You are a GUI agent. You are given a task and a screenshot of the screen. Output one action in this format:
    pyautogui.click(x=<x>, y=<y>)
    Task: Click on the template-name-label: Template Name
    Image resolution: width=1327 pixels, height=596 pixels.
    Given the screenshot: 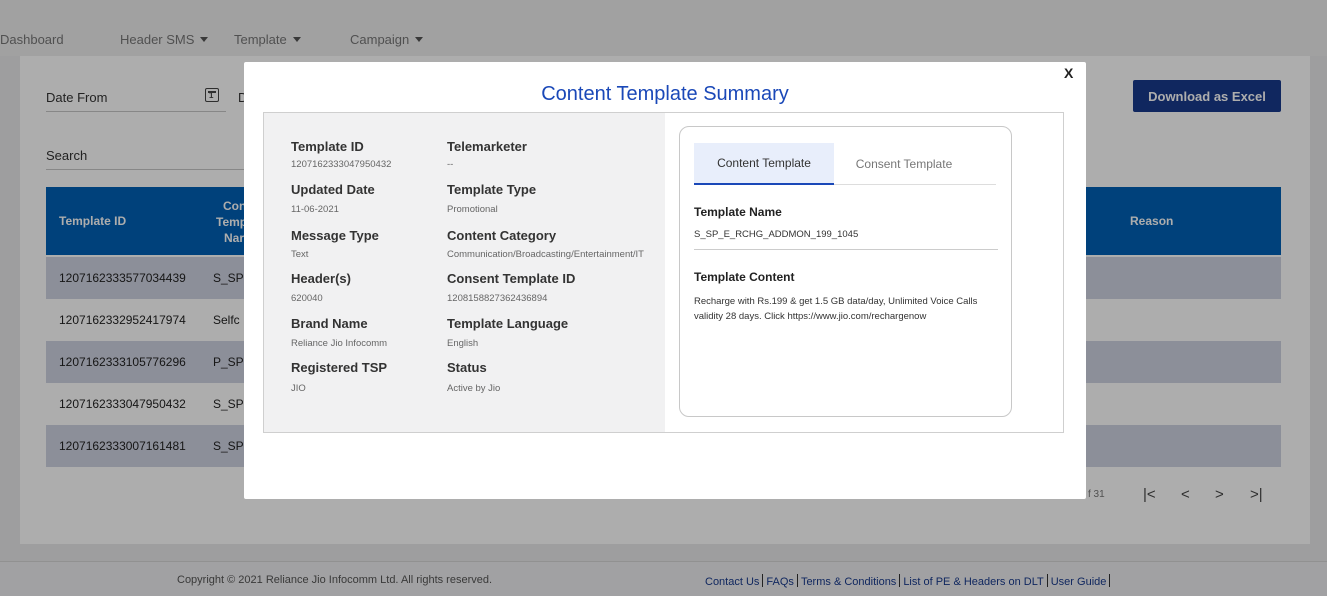 What is the action you would take?
    pyautogui.click(x=738, y=212)
    